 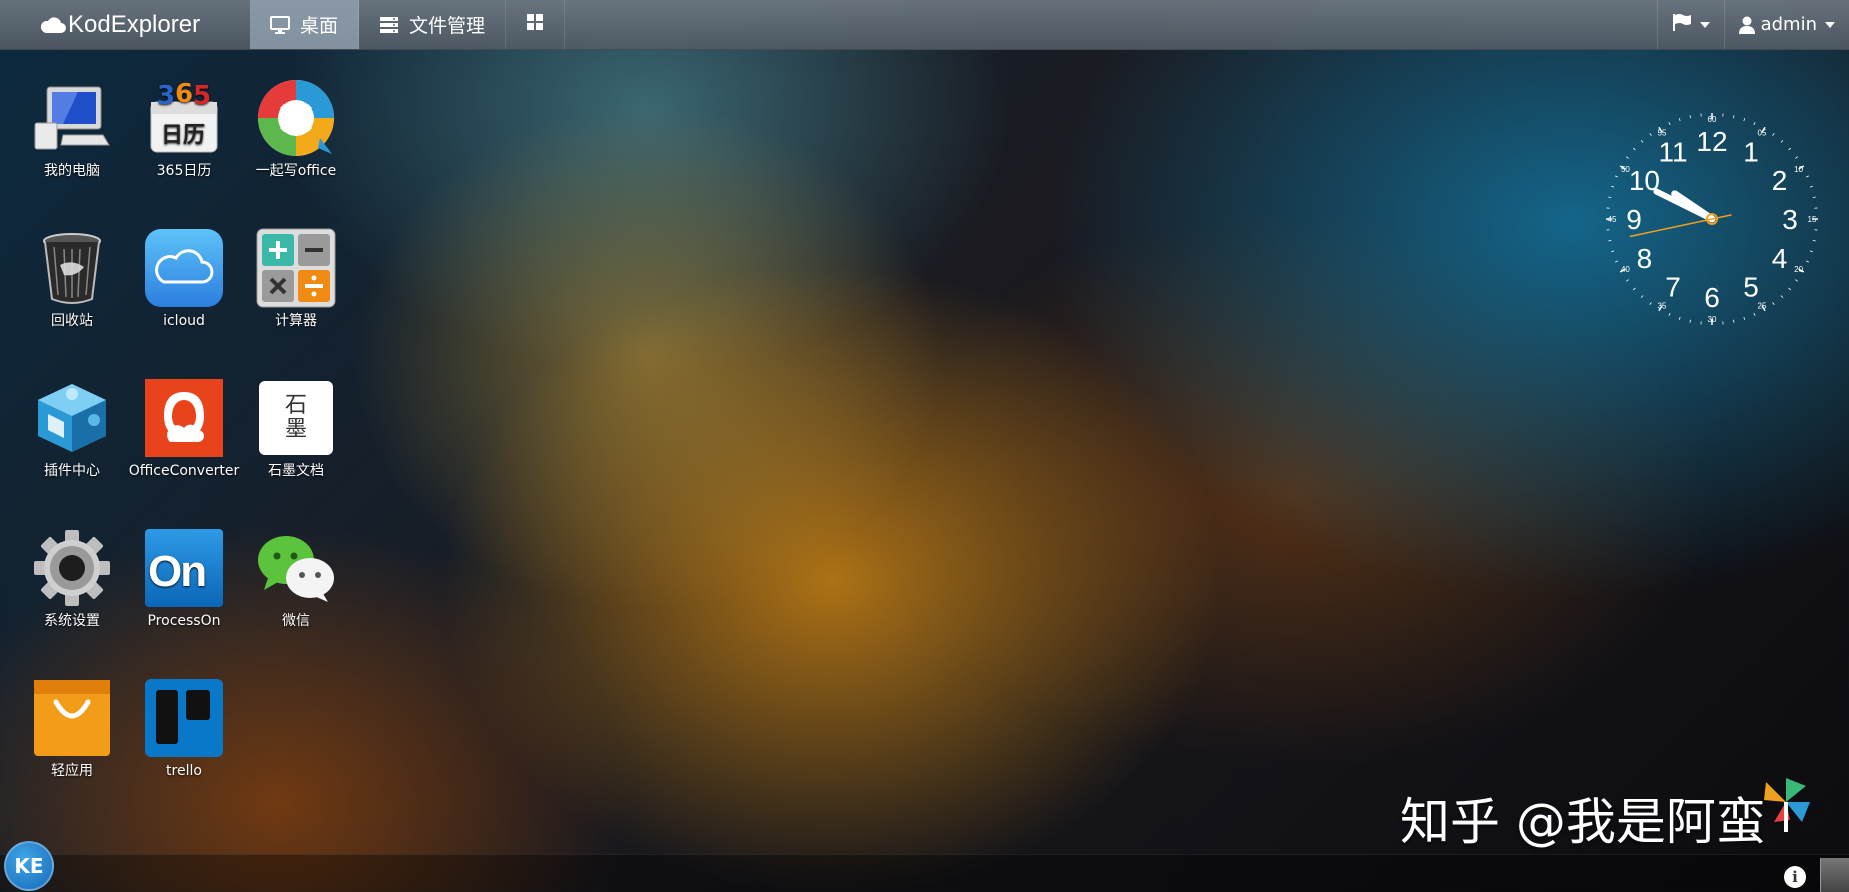 What do you see at coordinates (296, 268) in the screenshot?
I see `calculator-icon` at bounding box center [296, 268].